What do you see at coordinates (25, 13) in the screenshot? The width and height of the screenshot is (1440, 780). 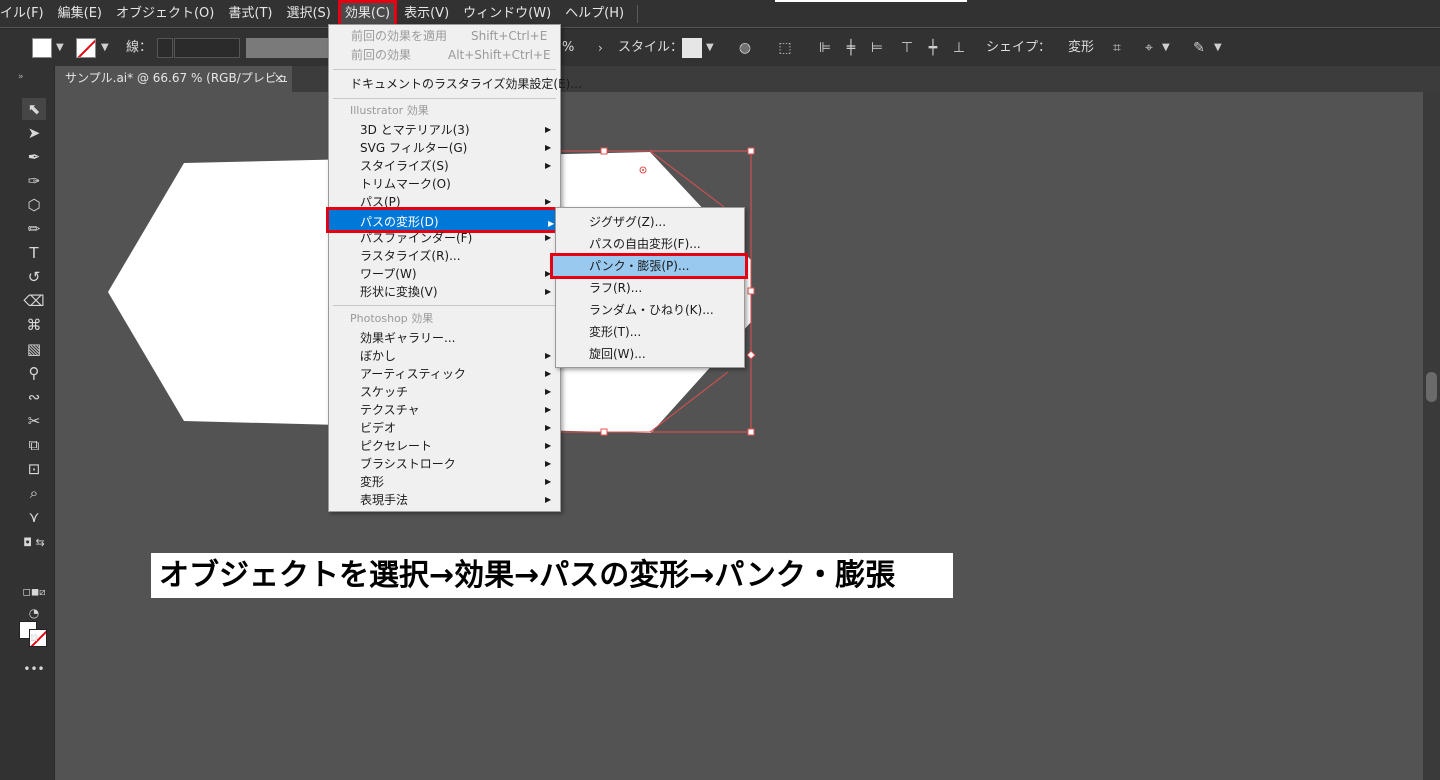 I see `menu-file: イル(F)` at bounding box center [25, 13].